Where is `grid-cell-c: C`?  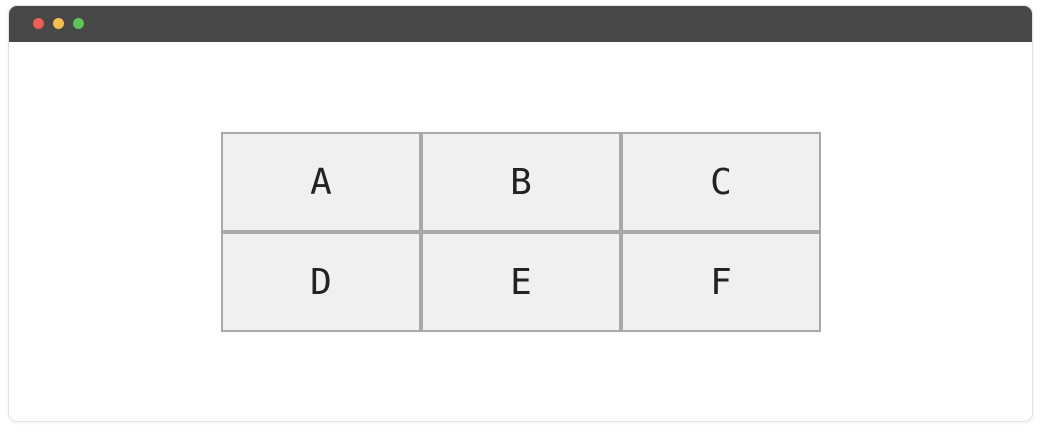 grid-cell-c: C is located at coordinates (721, 182).